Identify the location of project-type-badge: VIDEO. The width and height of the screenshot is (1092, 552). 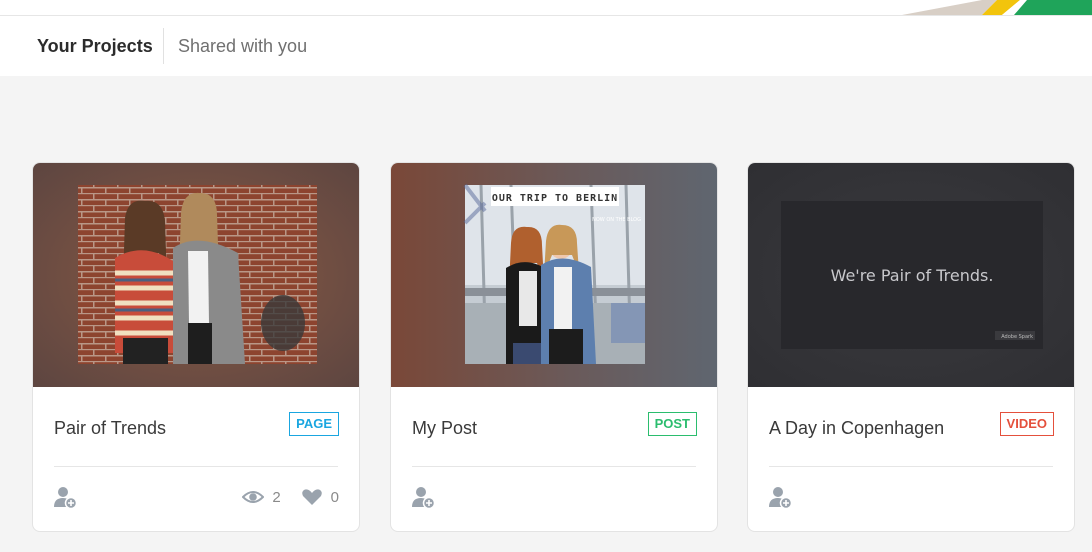
(1026, 424).